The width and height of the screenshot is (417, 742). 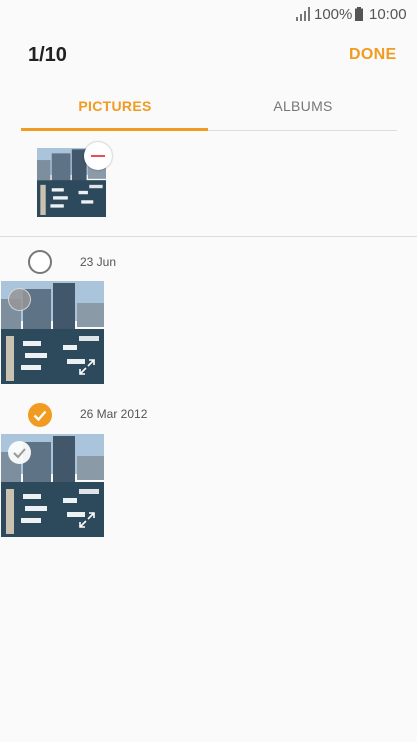 I want to click on signal-icon, so click(x=303, y=14).